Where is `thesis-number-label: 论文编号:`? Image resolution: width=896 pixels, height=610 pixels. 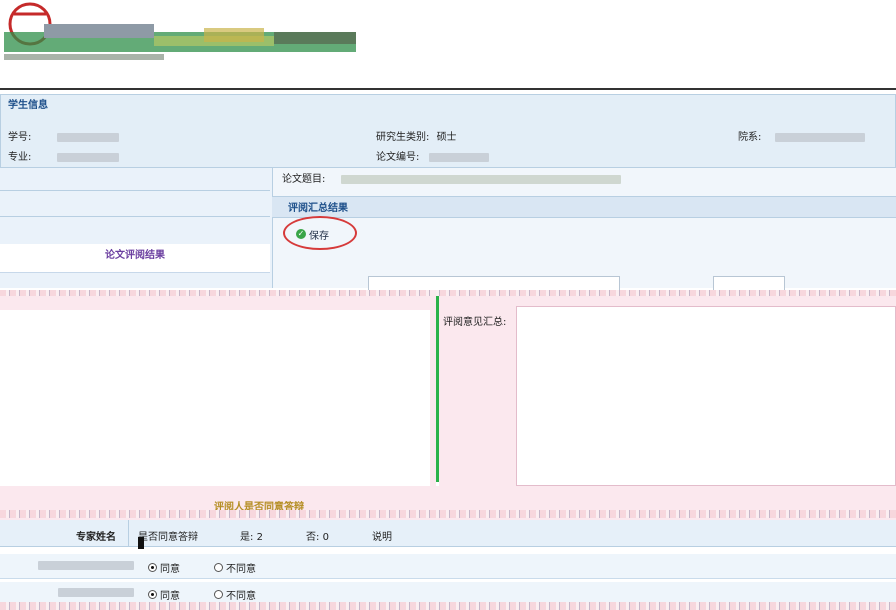
thesis-number-label: 论文编号: is located at coordinates (398, 157).